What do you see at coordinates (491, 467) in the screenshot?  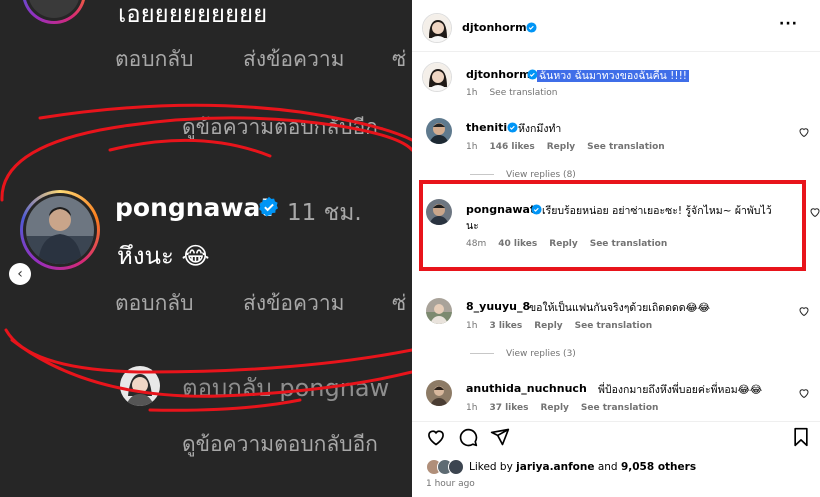 I see `liked-by-prefix: Liked by` at bounding box center [491, 467].